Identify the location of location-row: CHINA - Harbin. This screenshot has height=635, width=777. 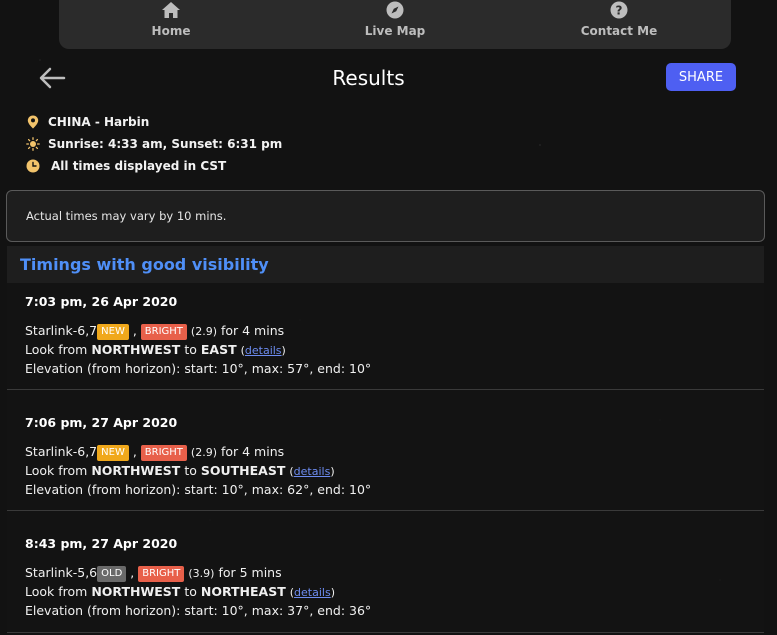
(87, 122).